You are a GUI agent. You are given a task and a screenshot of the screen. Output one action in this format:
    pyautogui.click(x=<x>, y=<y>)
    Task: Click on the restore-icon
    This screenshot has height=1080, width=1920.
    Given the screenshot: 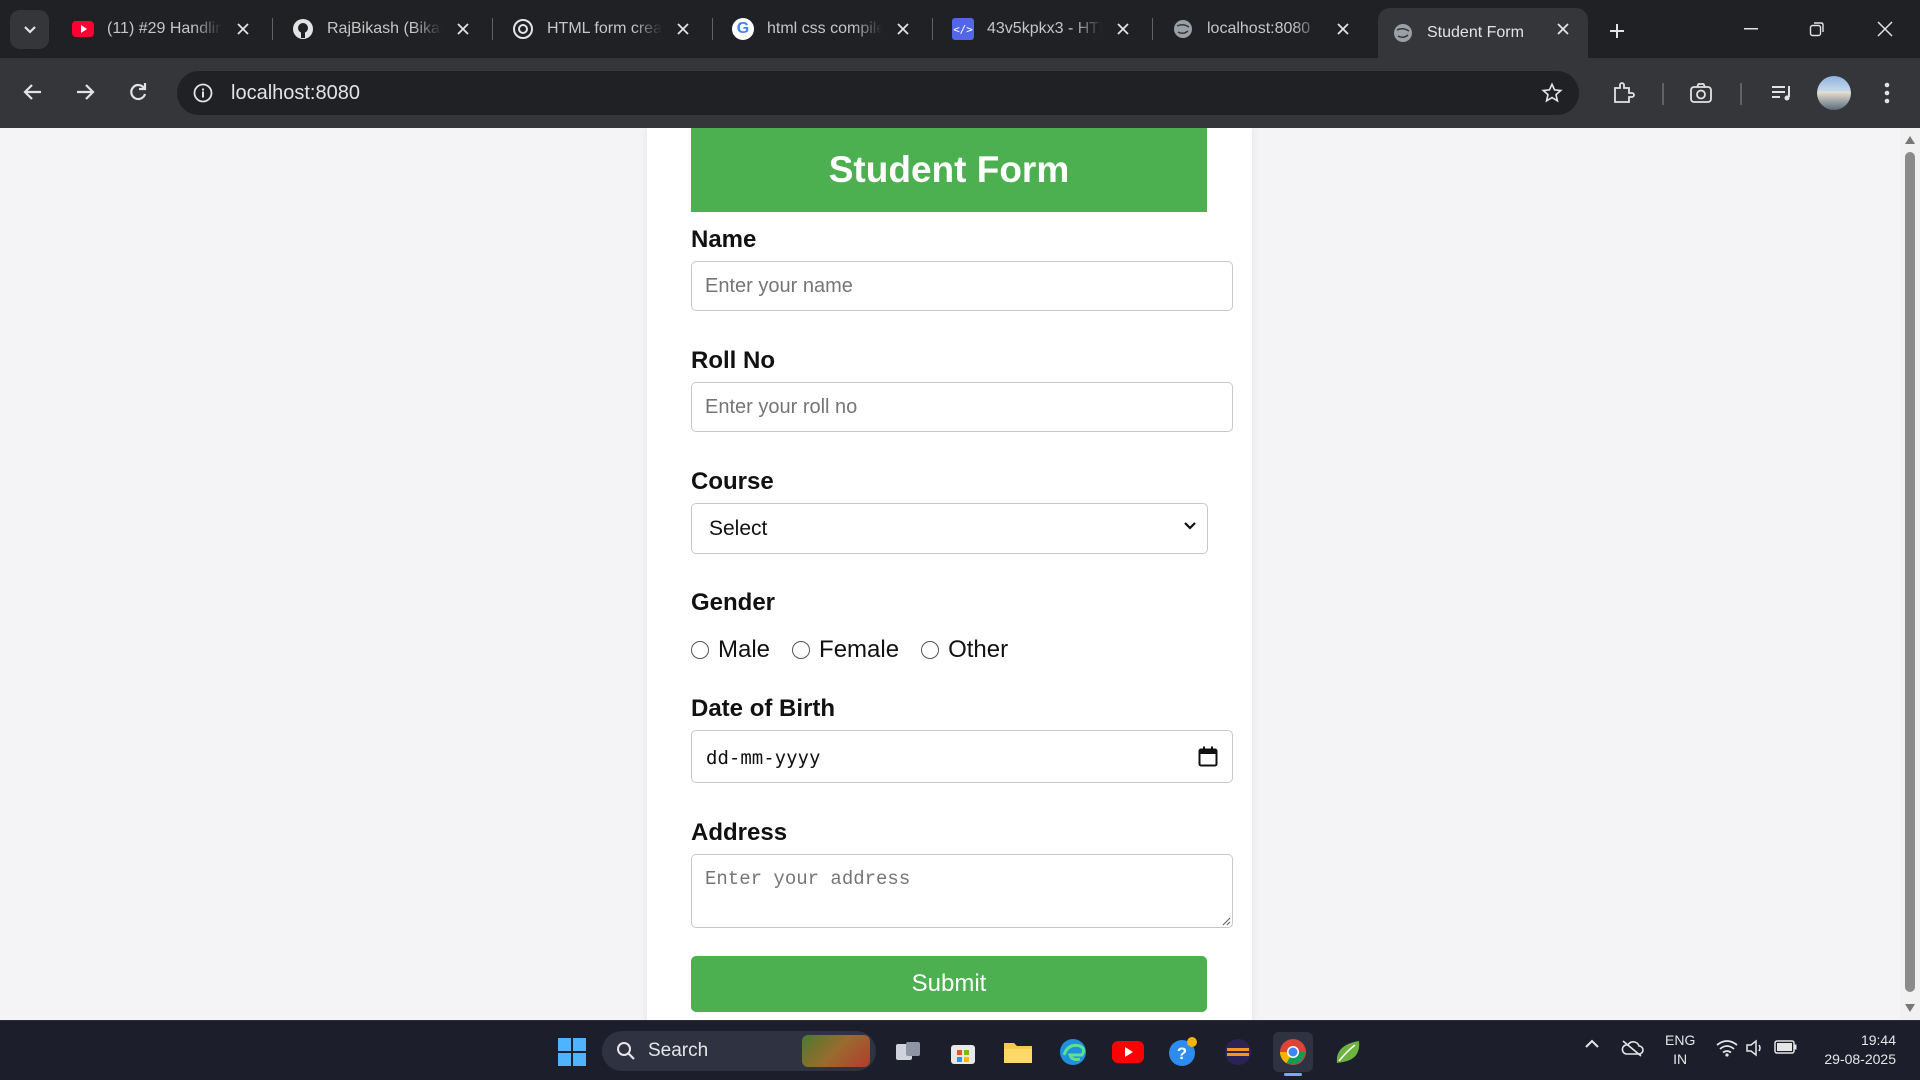 What is the action you would take?
    pyautogui.click(x=1816, y=29)
    